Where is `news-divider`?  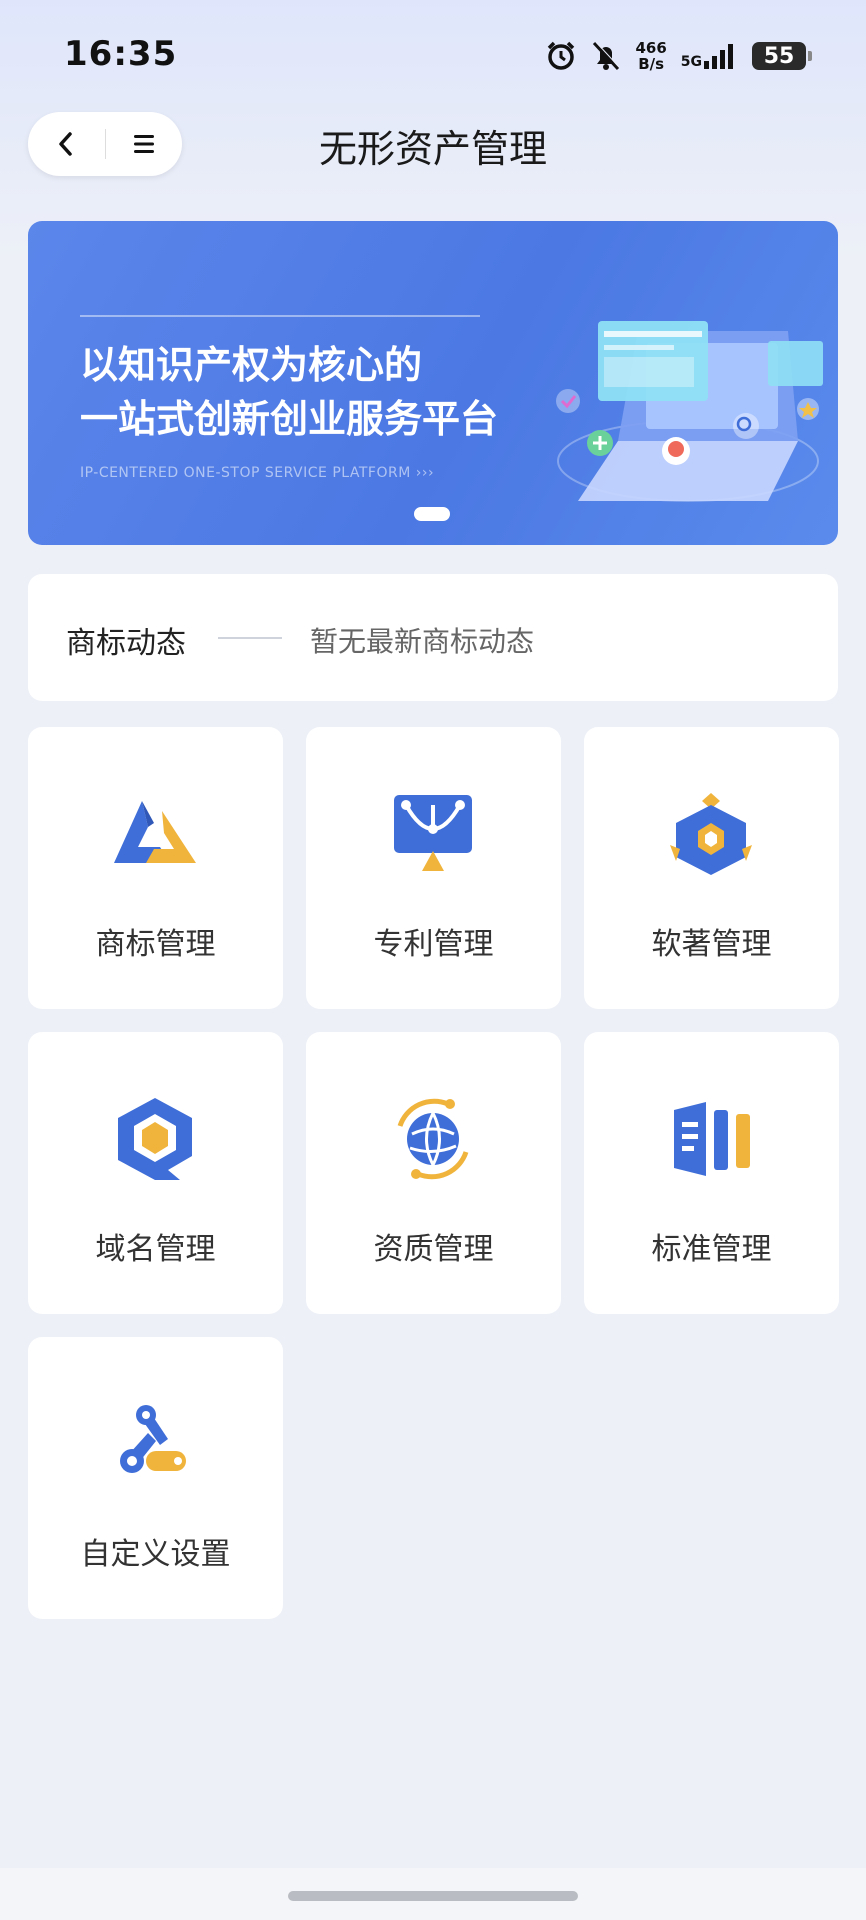
news-divider is located at coordinates (250, 638).